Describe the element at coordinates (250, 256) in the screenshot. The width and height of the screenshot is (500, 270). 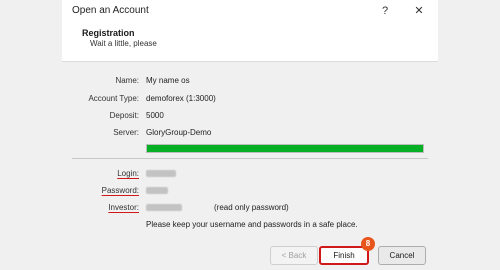
I see `wizard-footer: < Back Finish Cancel` at that location.